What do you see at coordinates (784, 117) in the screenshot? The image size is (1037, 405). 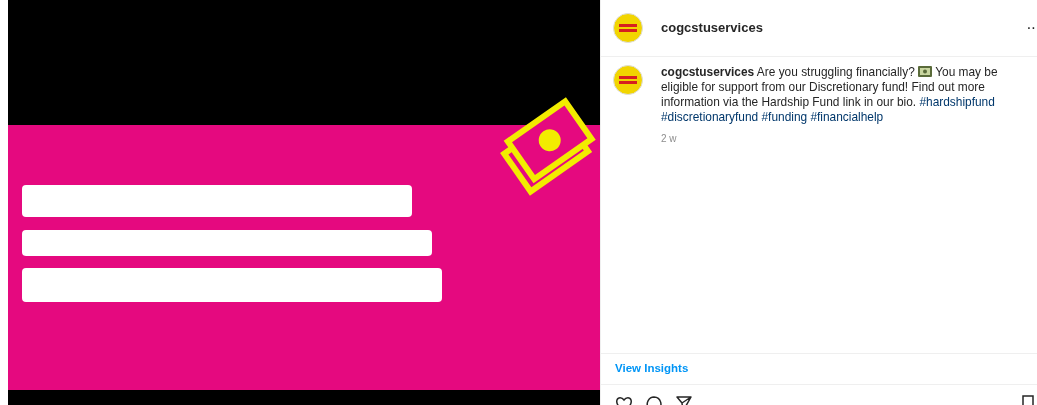 I see `hashtag-link: #funding` at bounding box center [784, 117].